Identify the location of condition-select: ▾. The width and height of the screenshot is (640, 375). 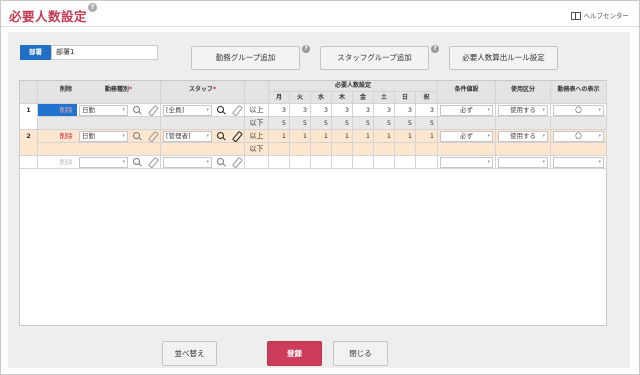
(466, 162).